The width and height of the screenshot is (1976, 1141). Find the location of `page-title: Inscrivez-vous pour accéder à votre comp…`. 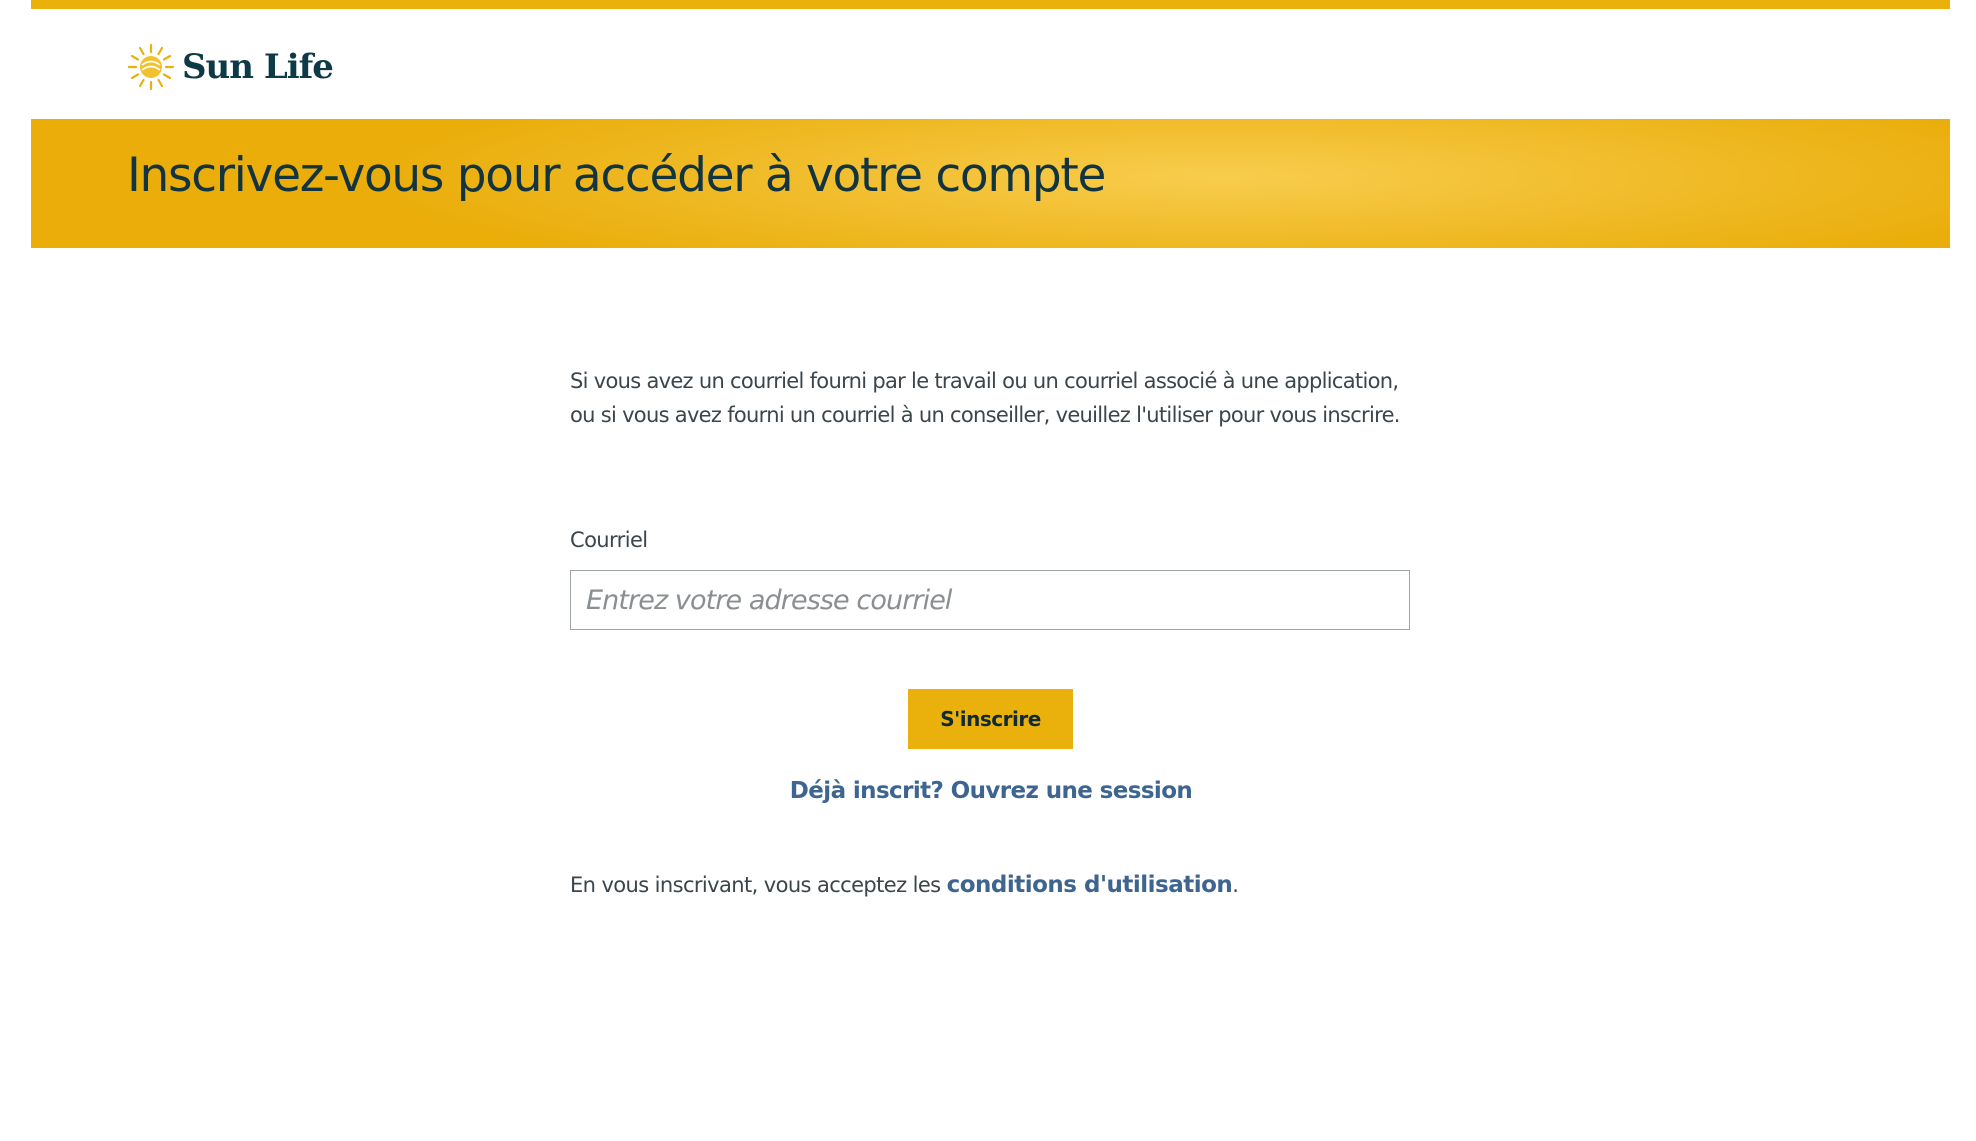

page-title: Inscrivez-vous pour accéder à votre comp… is located at coordinates (616, 175).